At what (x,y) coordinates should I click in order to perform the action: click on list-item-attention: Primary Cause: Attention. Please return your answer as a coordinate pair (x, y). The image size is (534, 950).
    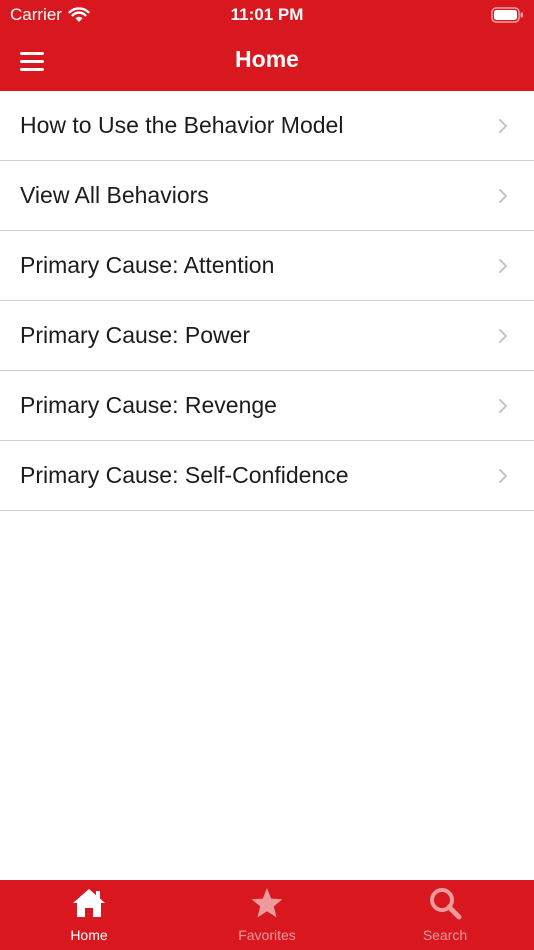
    Looking at the image, I should click on (267, 266).